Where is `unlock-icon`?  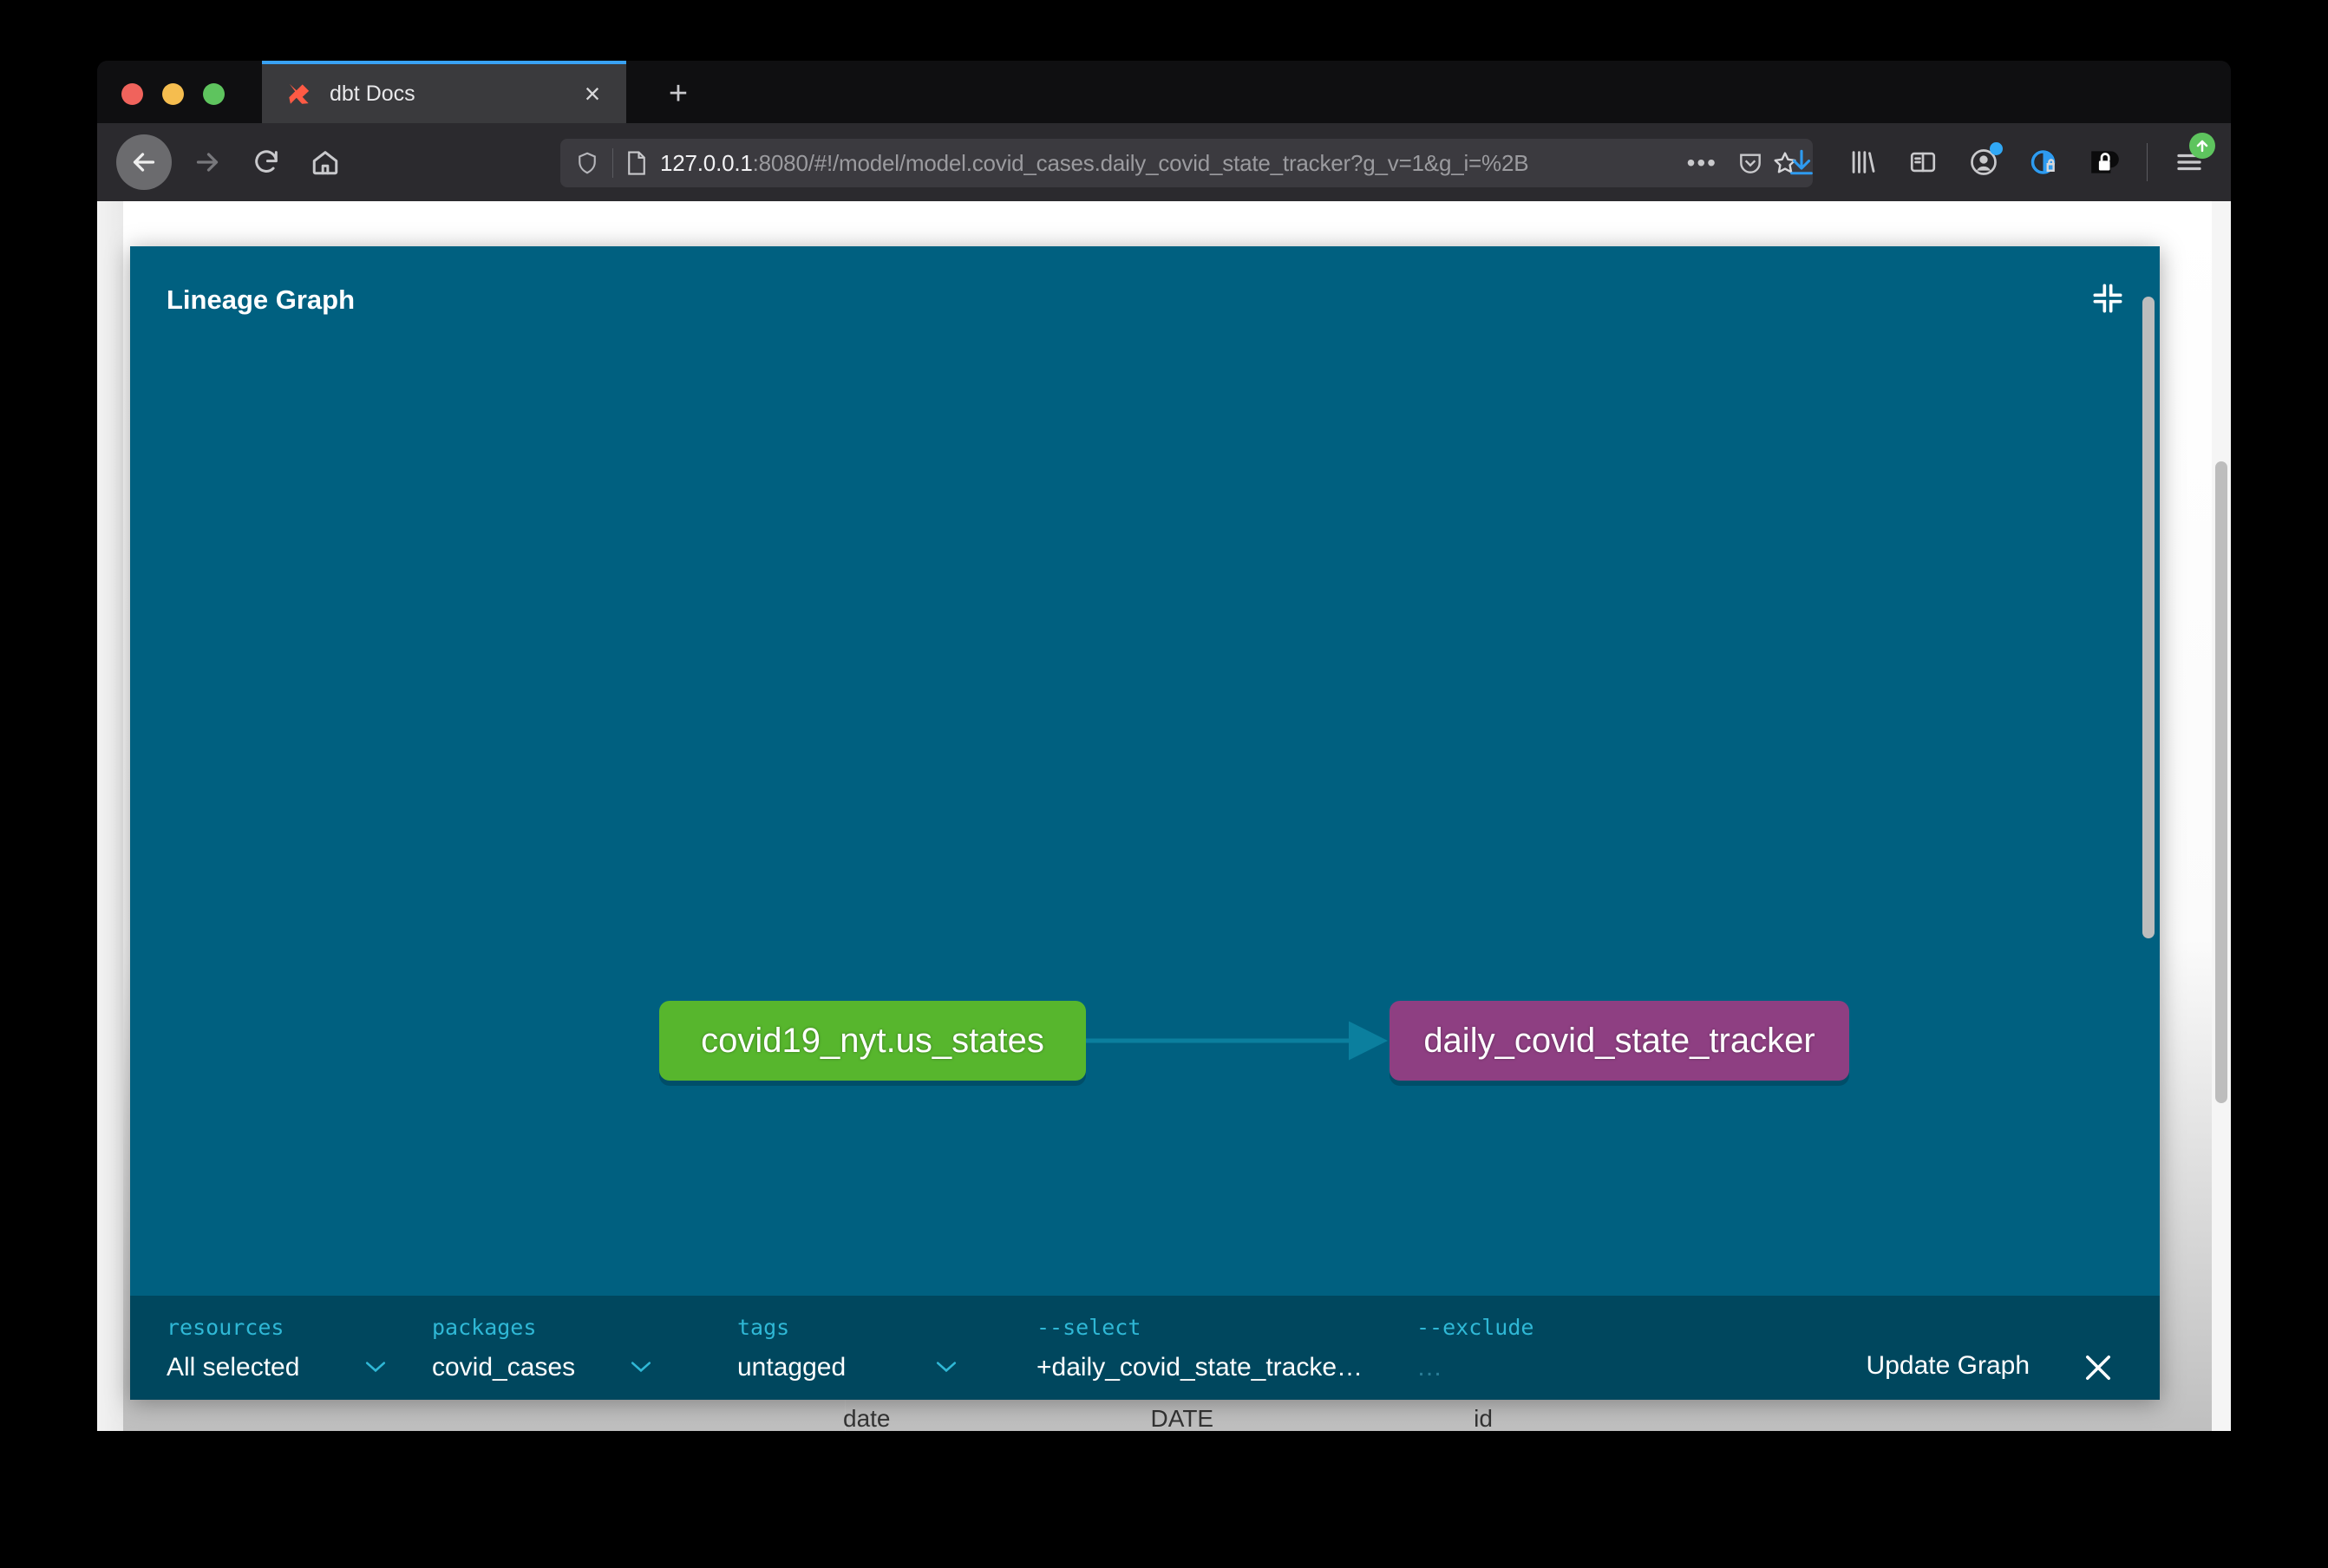
unlock-icon is located at coordinates (2105, 162).